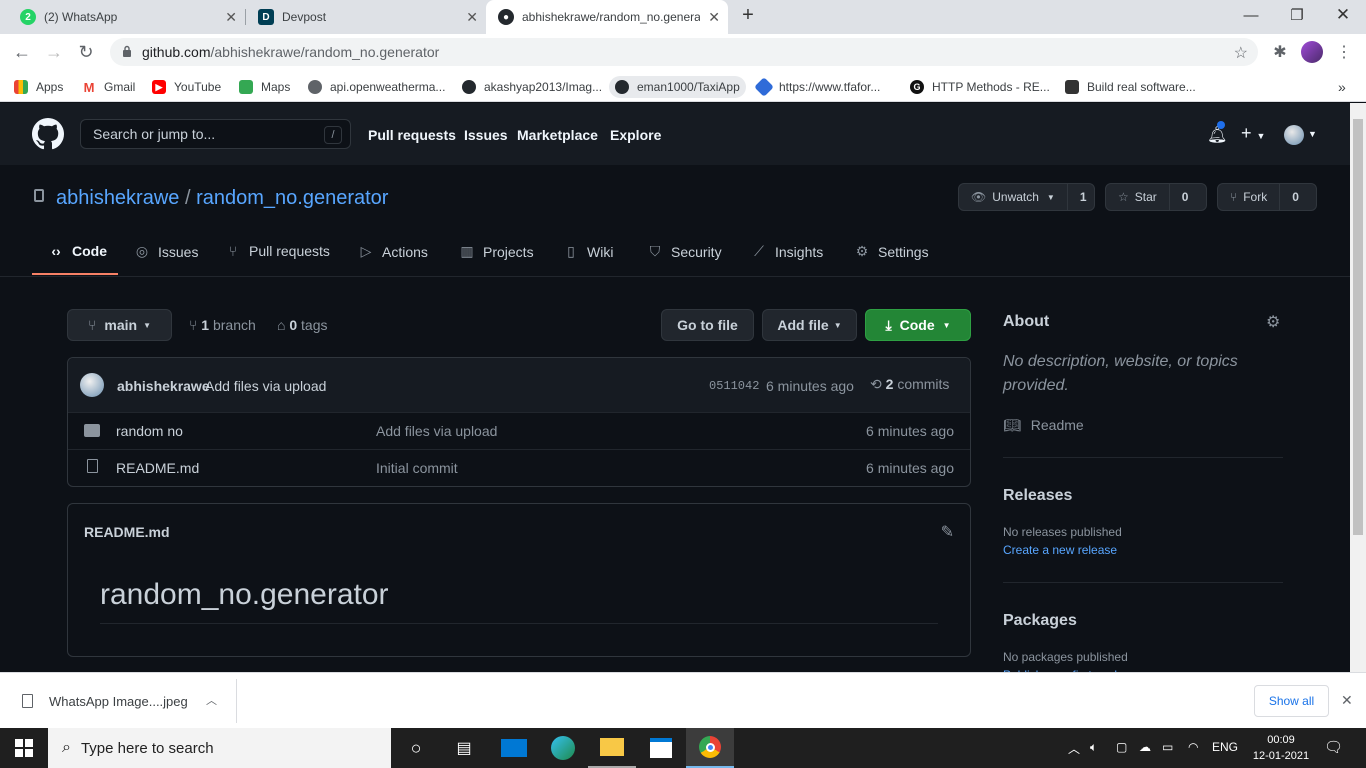 The height and width of the screenshot is (768, 1366). I want to click on tab-whatsapp: 2 (2) WhatsApp ✕, so click(126, 17).